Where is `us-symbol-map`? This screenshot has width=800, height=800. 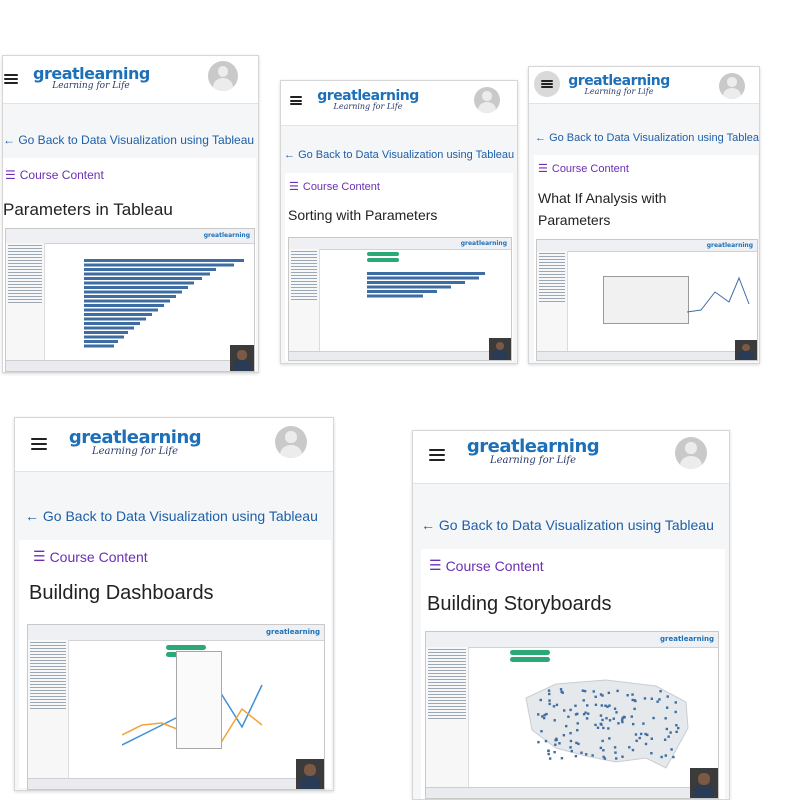
us-symbol-map is located at coordinates (607, 724).